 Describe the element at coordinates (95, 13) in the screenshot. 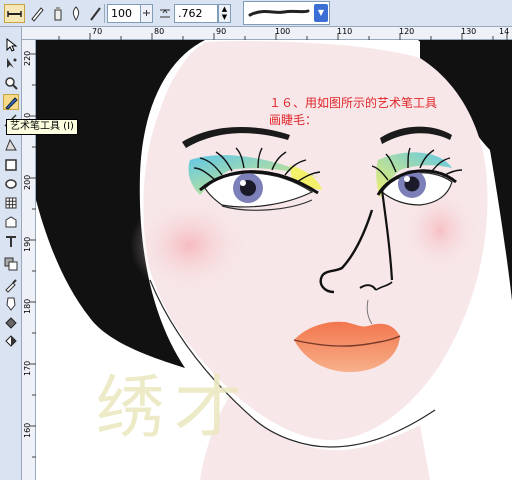

I see `pressure-icon` at that location.